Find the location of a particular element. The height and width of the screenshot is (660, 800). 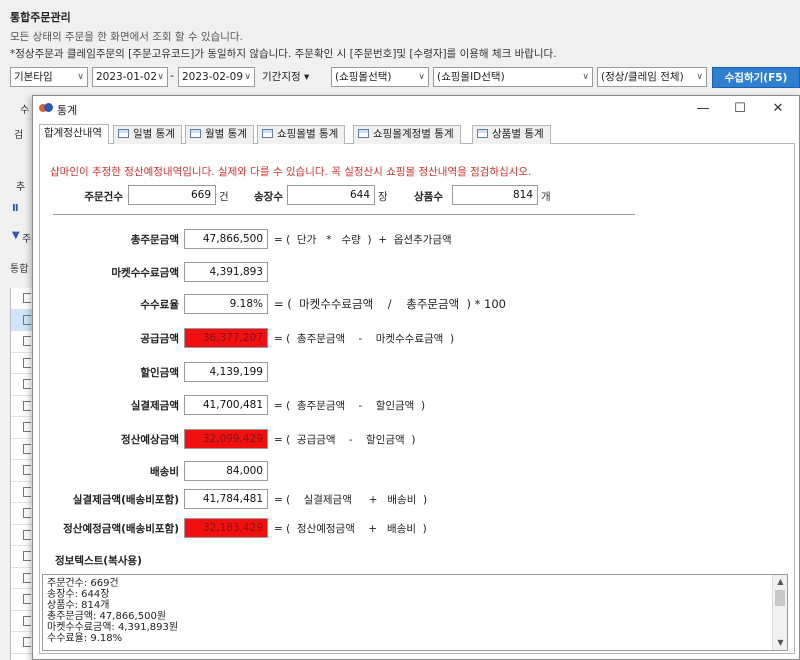

tab-product: 상품별 통계 is located at coordinates (511, 134).